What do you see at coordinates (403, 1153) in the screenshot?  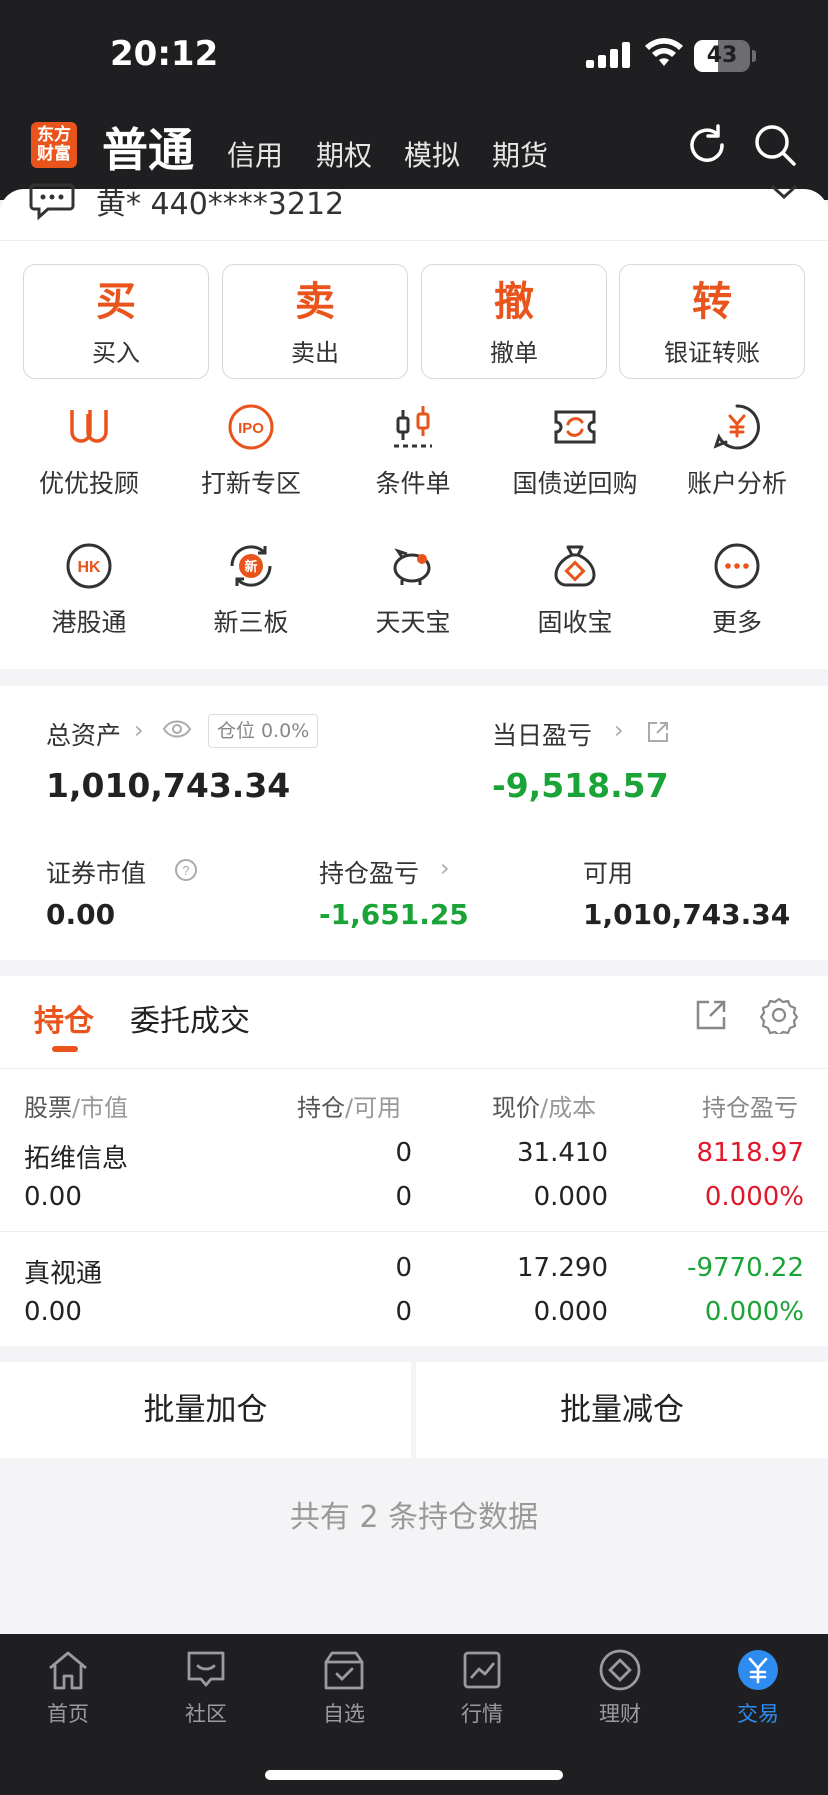 I see `holding-qty: 0` at bounding box center [403, 1153].